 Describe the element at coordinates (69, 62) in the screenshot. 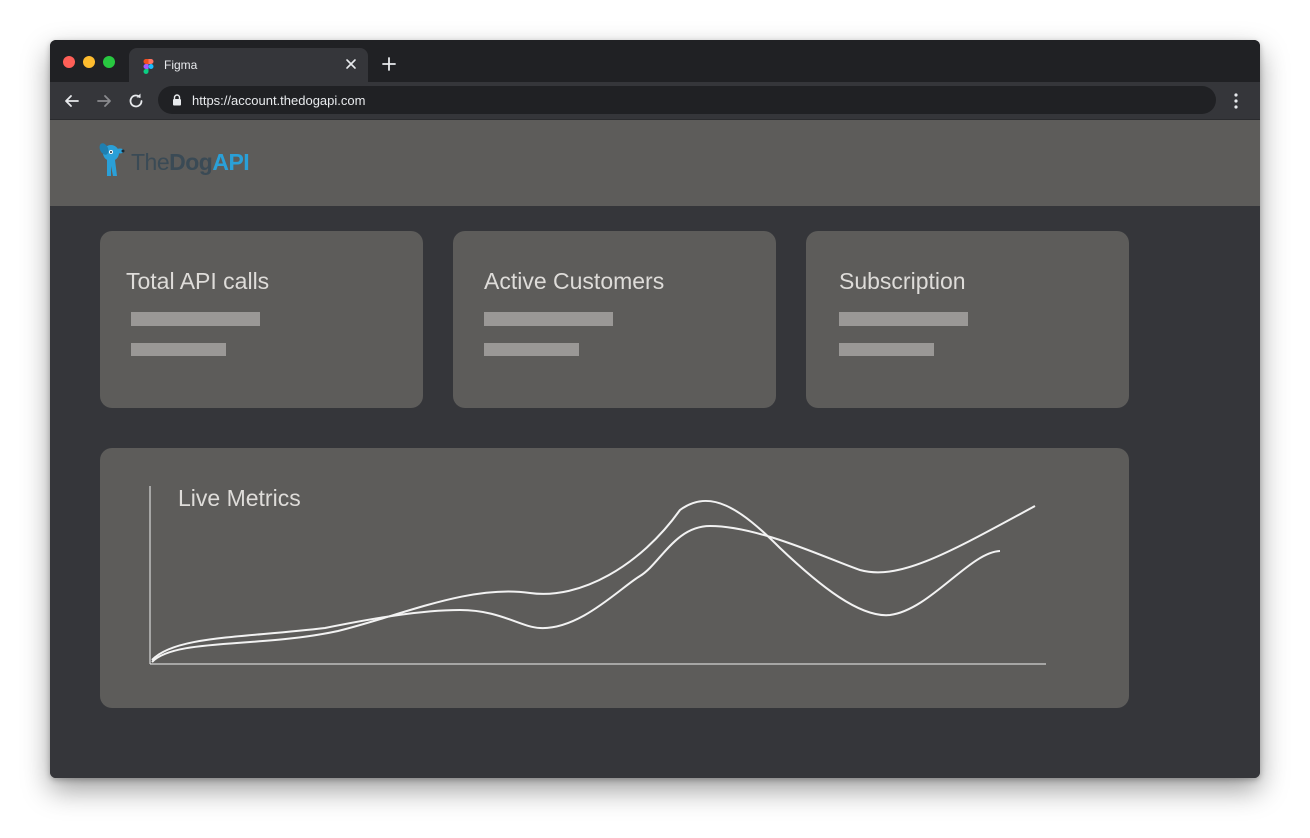

I see `close-window-button` at that location.